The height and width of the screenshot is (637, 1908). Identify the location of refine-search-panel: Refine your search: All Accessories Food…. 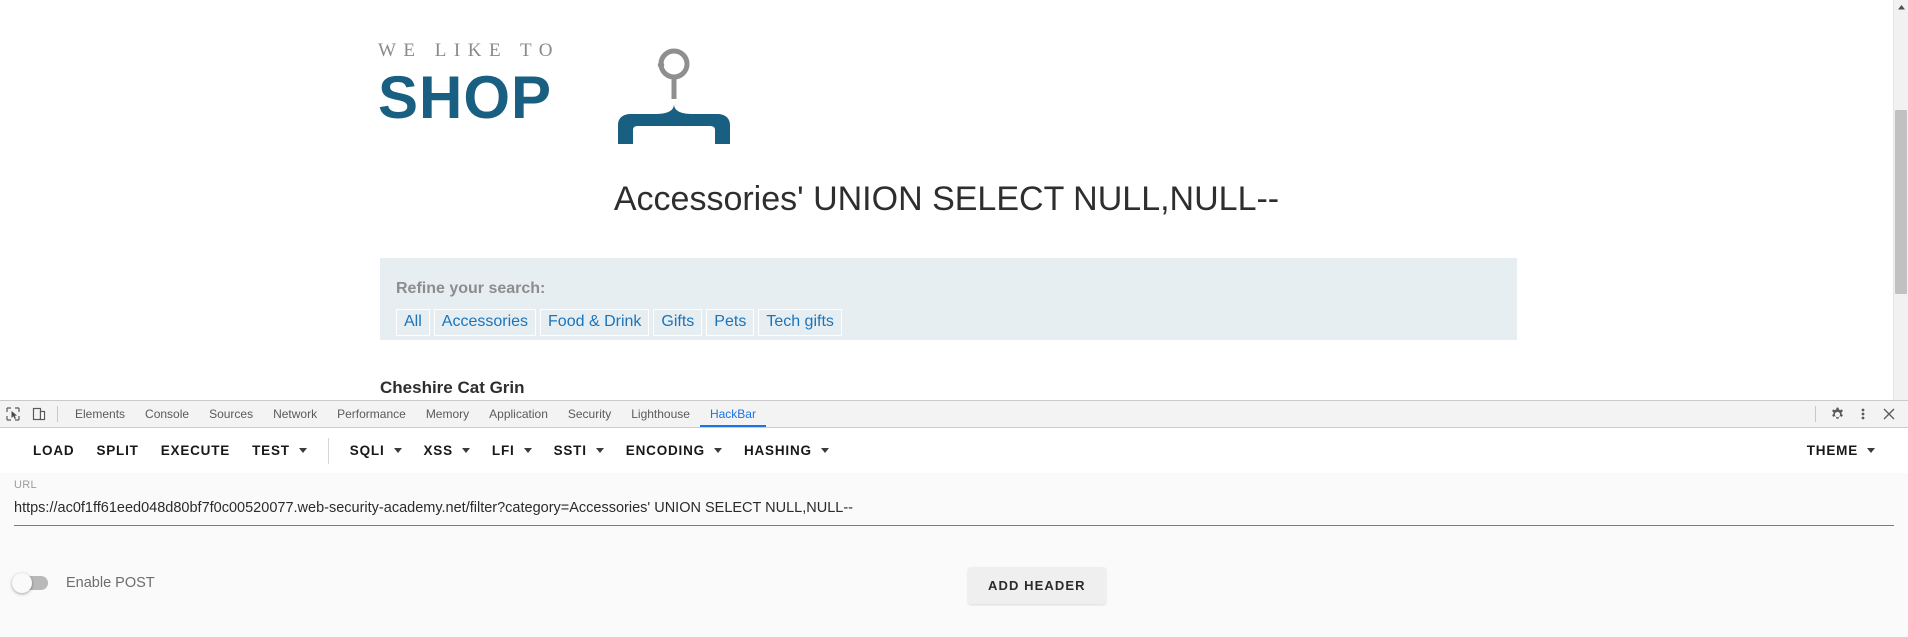
(948, 299).